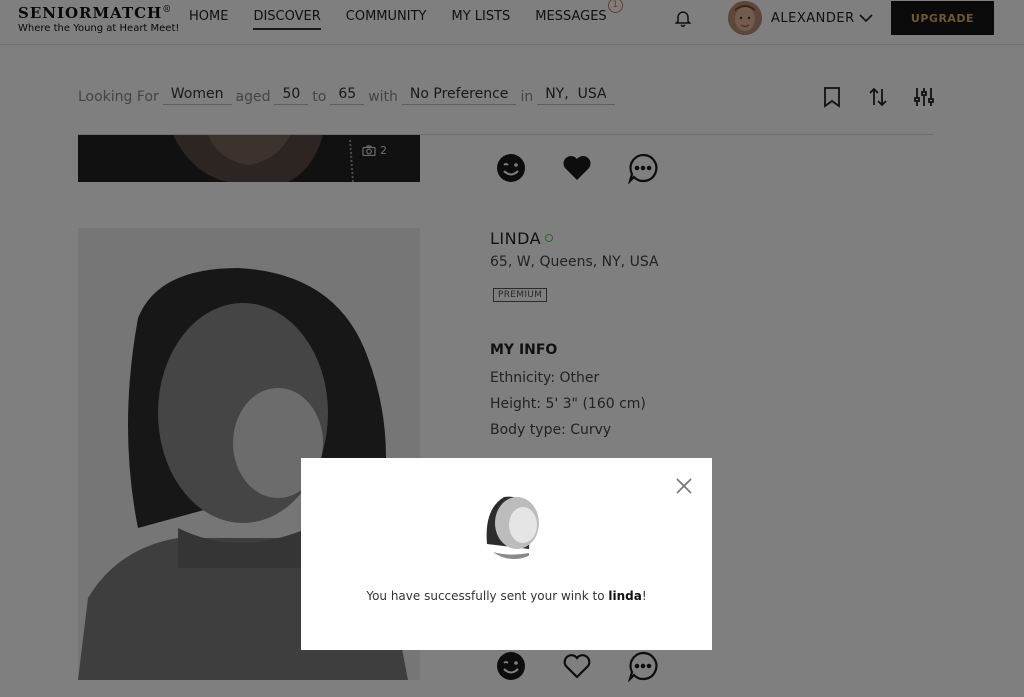 This screenshot has height=697, width=1024. What do you see at coordinates (625, 596) in the screenshot?
I see `wink-recipient-name: linda` at bounding box center [625, 596].